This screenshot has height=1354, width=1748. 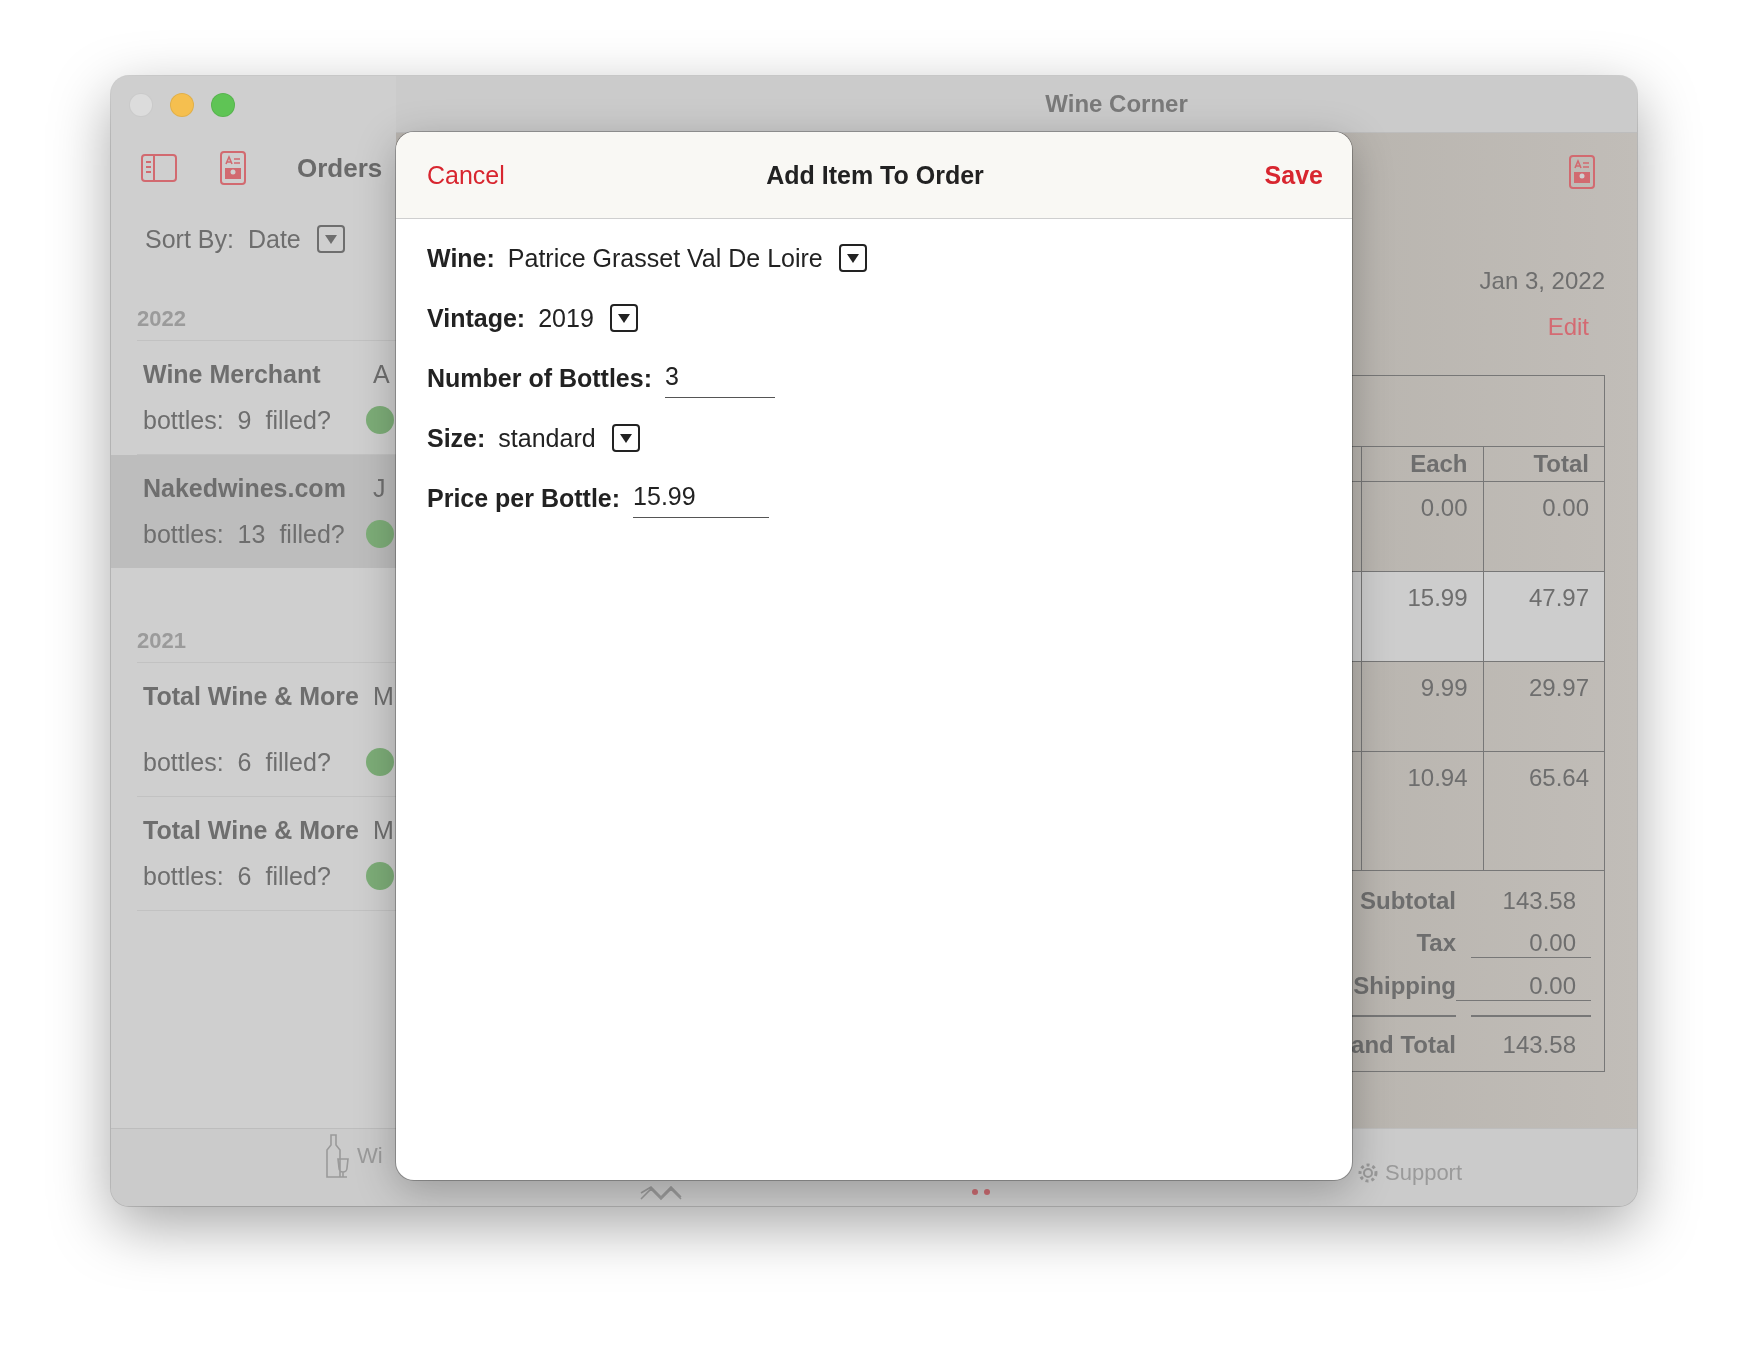 I want to click on field-label: Wine:, so click(x=461, y=258).